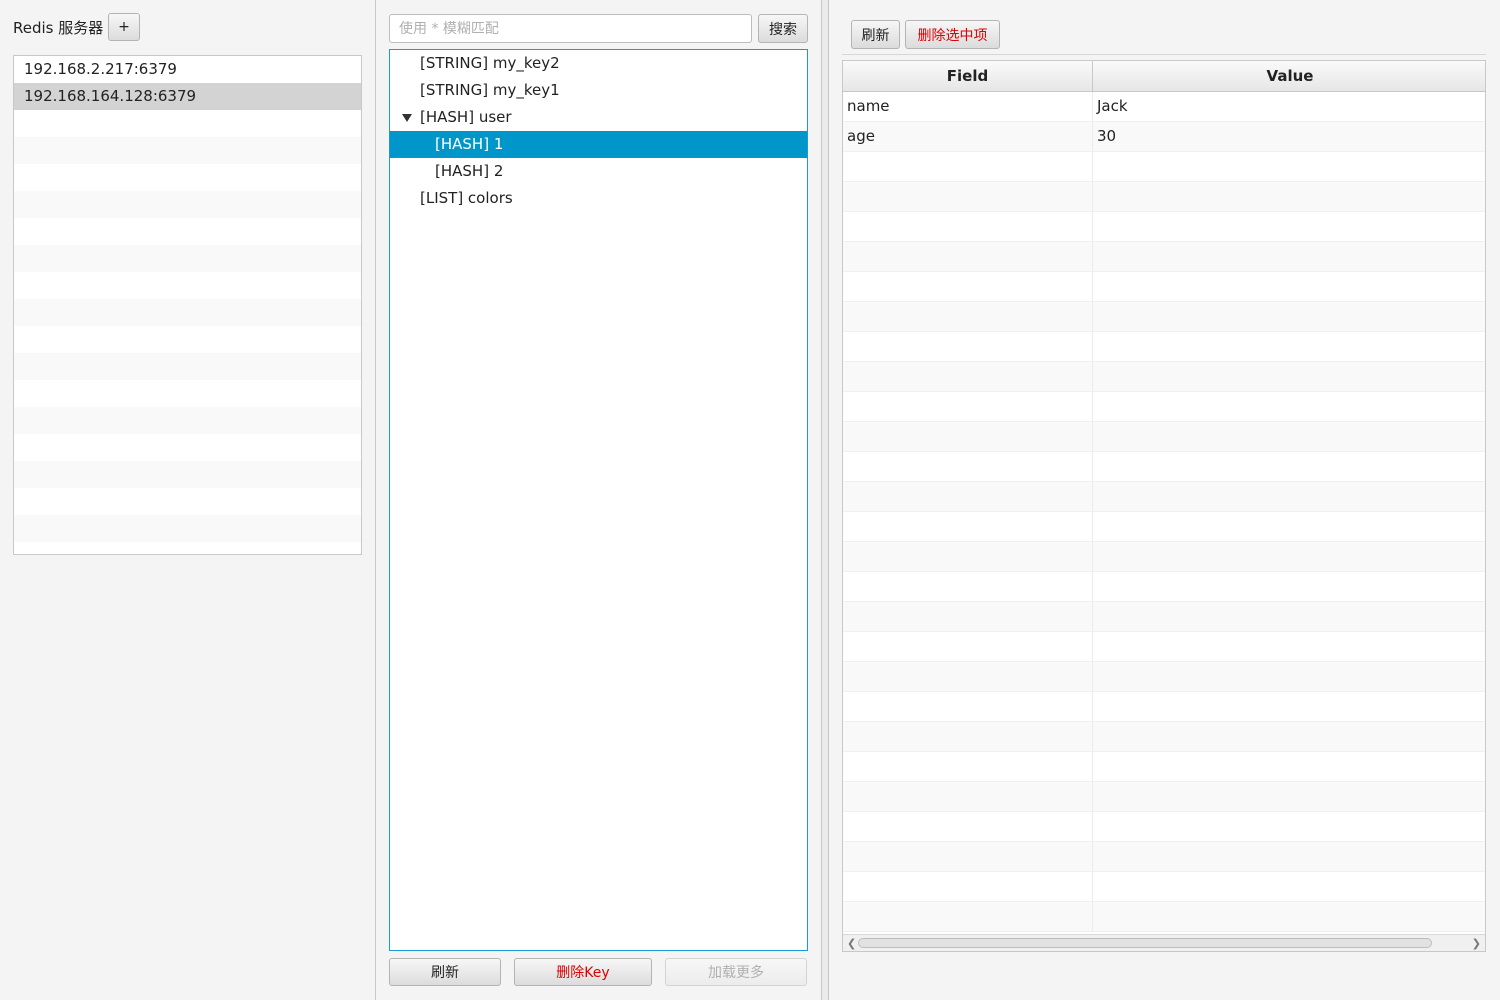 The height and width of the screenshot is (1000, 1500). I want to click on search-button: 搜索, so click(783, 28).